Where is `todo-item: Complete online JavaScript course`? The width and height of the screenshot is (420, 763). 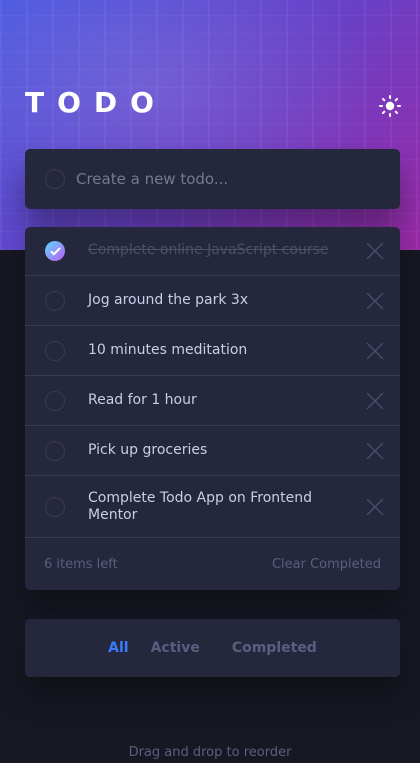
todo-item: Complete online JavaScript course is located at coordinates (212, 251).